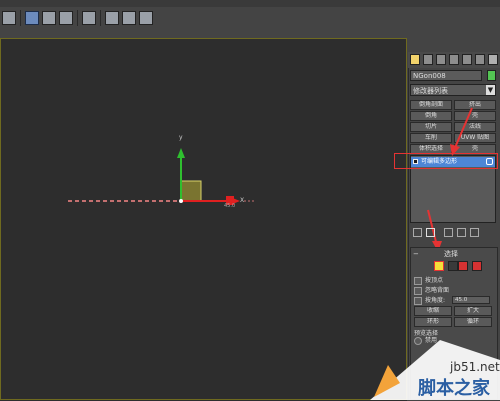 The height and width of the screenshot is (401, 500). I want to click on checkbox-label: 忽略背面, so click(437, 290).